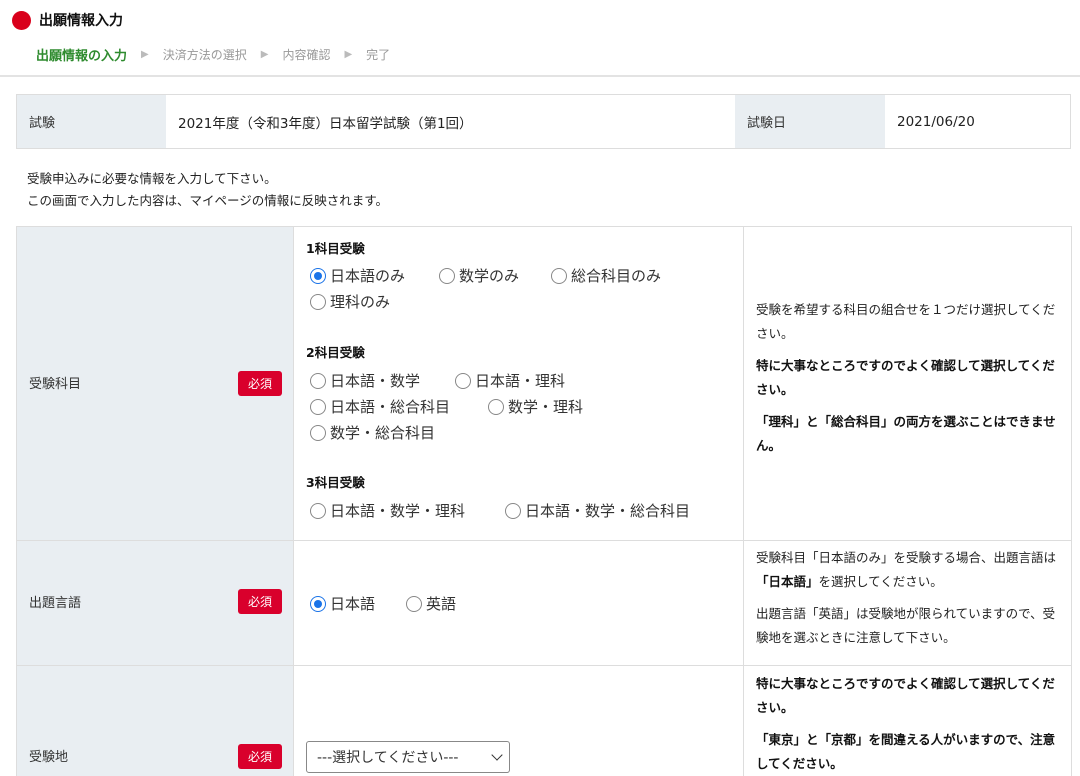 This screenshot has width=1080, height=776. Describe the element at coordinates (335, 248) in the screenshot. I see `group1-title: 1科目受験` at that location.